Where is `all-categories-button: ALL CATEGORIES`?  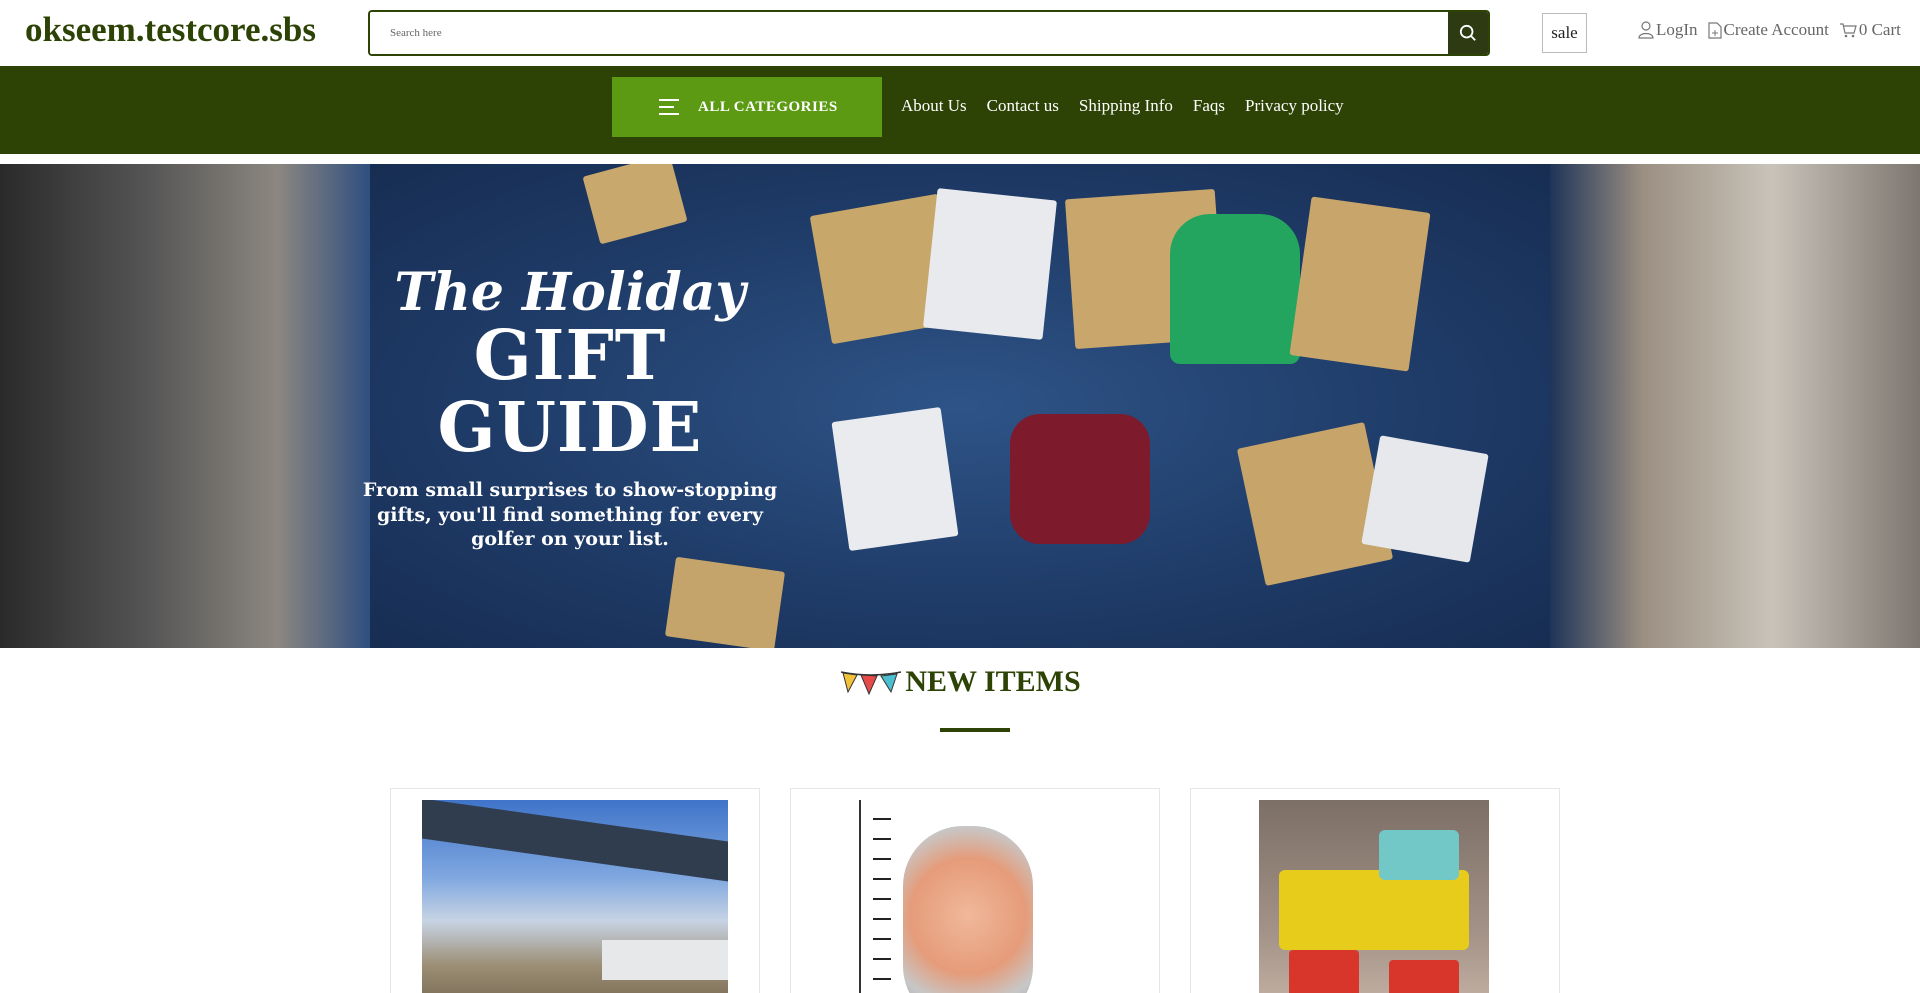
all-categories-button: ALL CATEGORIES is located at coordinates (747, 107).